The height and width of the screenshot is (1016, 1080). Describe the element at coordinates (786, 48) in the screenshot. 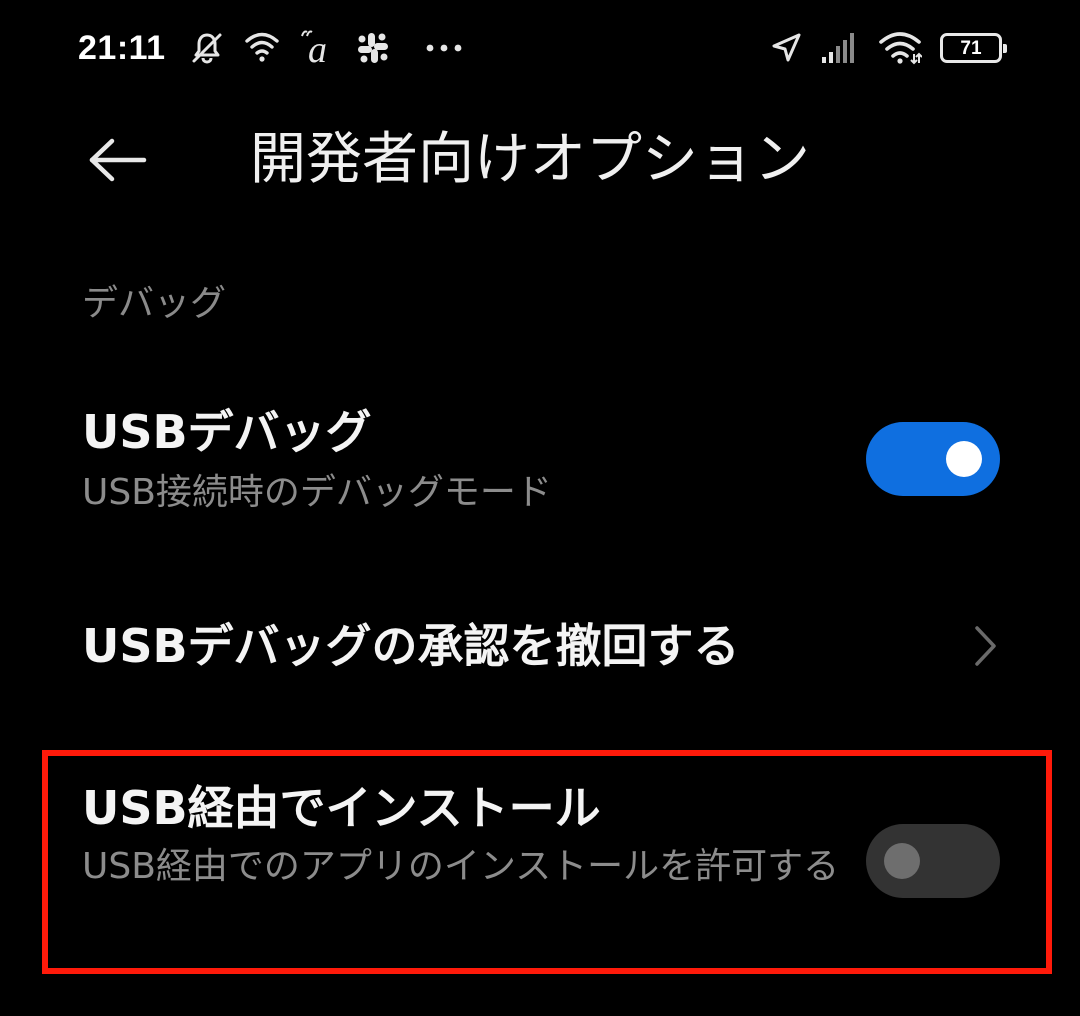

I see `location-arrow-icon` at that location.